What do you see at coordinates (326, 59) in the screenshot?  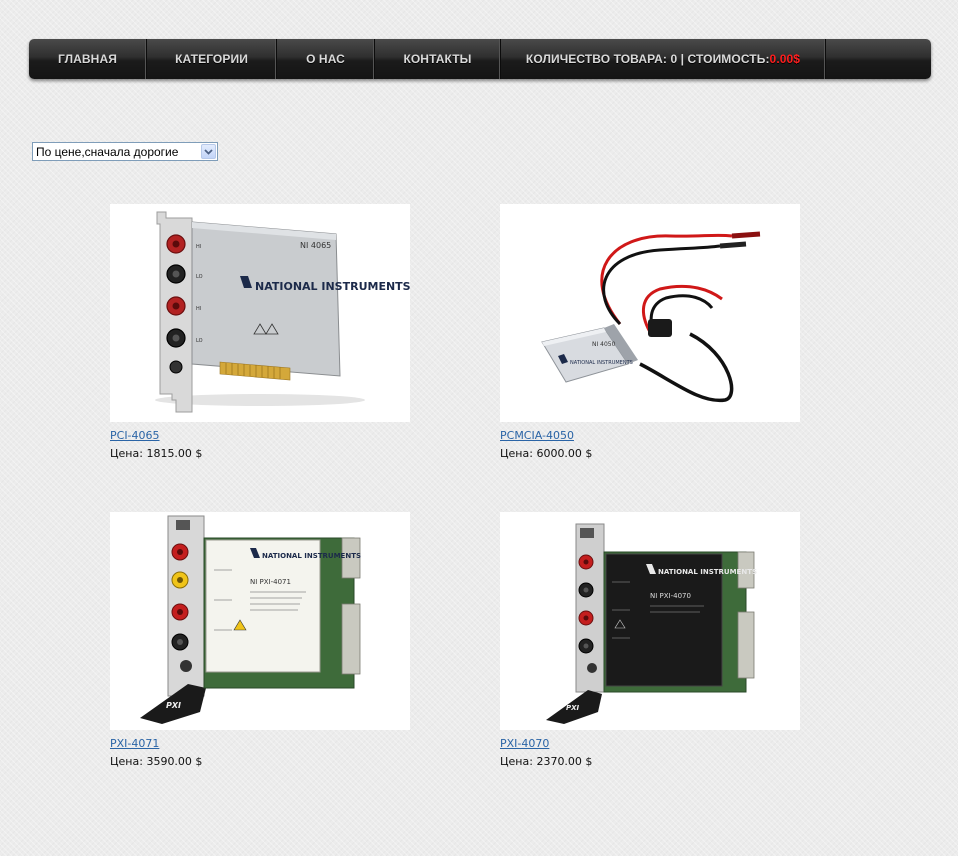 I see `nav-about-link: О НАС` at bounding box center [326, 59].